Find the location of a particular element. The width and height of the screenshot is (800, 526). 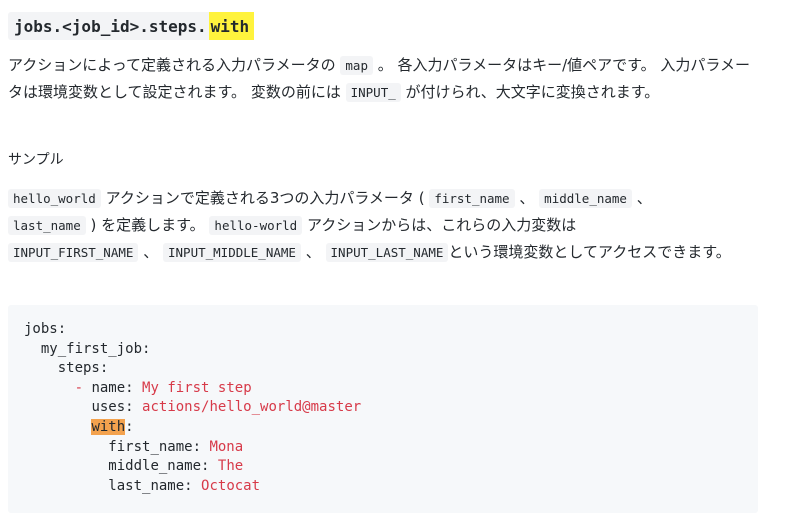

code-uses-key: uses: is located at coordinates (112, 407).